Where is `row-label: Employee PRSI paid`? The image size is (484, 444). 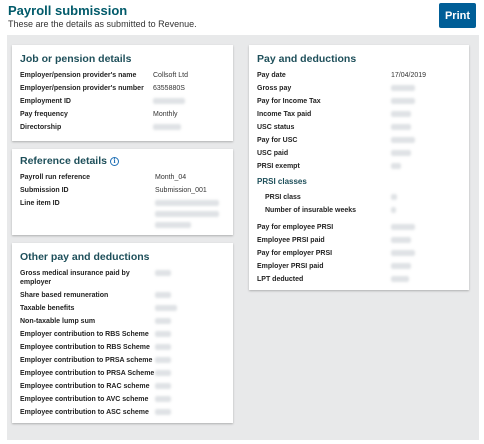
row-label: Employee PRSI paid is located at coordinates (291, 240).